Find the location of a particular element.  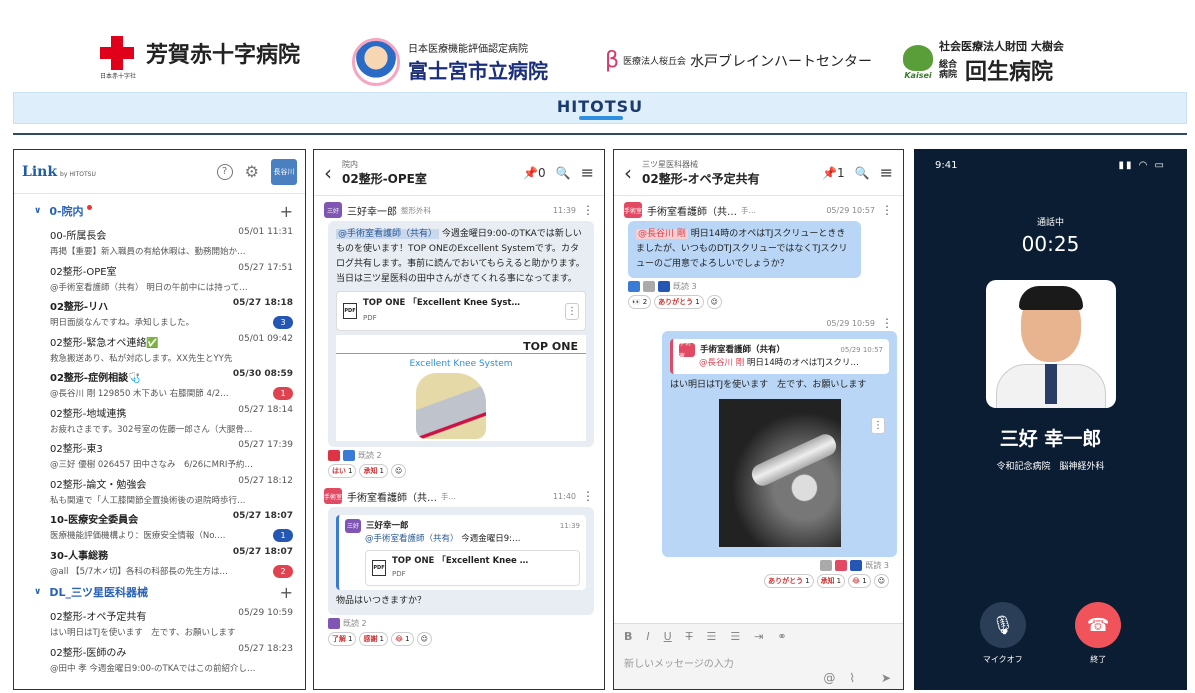

link-icon: ⚭ is located at coordinates (781, 636).